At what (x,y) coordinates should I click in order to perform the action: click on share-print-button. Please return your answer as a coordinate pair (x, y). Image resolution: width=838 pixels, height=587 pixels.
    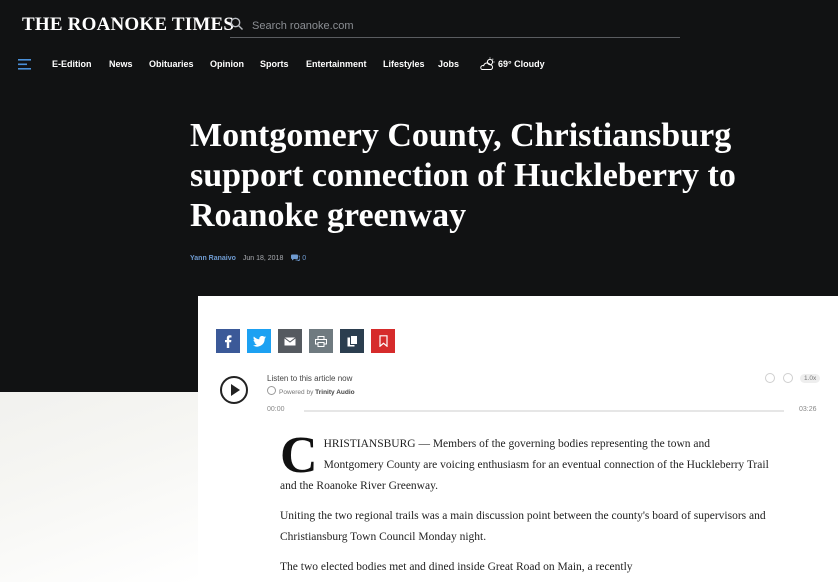
    Looking at the image, I should click on (321, 341).